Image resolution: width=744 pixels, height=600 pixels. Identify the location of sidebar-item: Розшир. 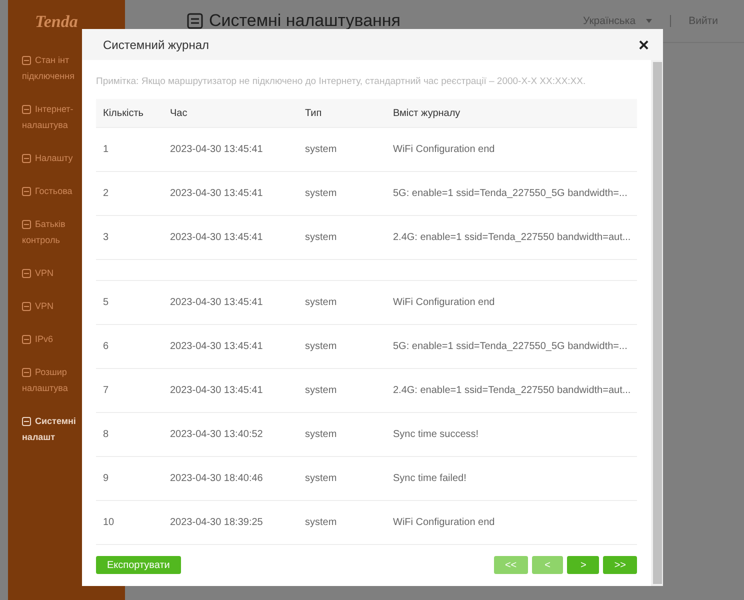
(73, 372).